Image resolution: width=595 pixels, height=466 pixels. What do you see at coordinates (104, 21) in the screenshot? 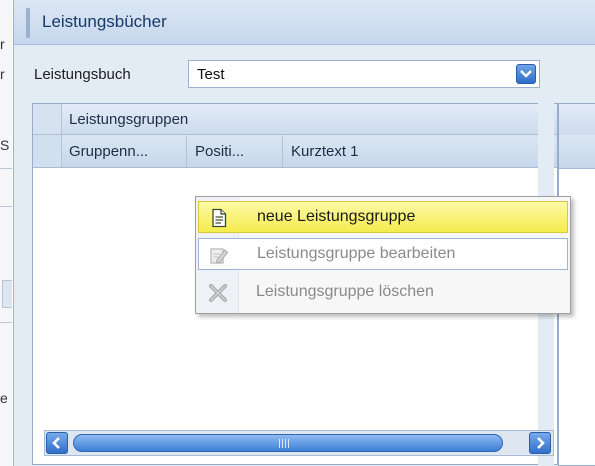
I see `window-title: Leistungsbücher` at bounding box center [104, 21].